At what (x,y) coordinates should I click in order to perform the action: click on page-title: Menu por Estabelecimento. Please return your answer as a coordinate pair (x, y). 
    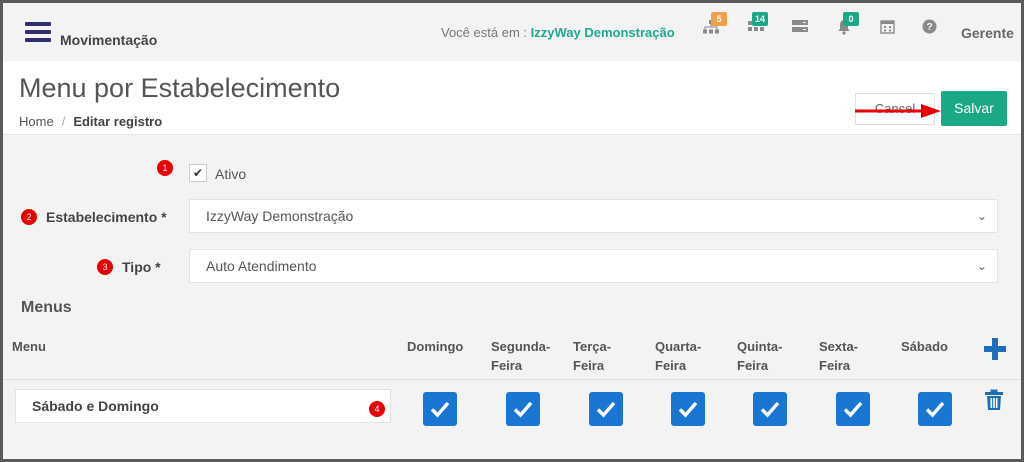
    Looking at the image, I should click on (180, 88).